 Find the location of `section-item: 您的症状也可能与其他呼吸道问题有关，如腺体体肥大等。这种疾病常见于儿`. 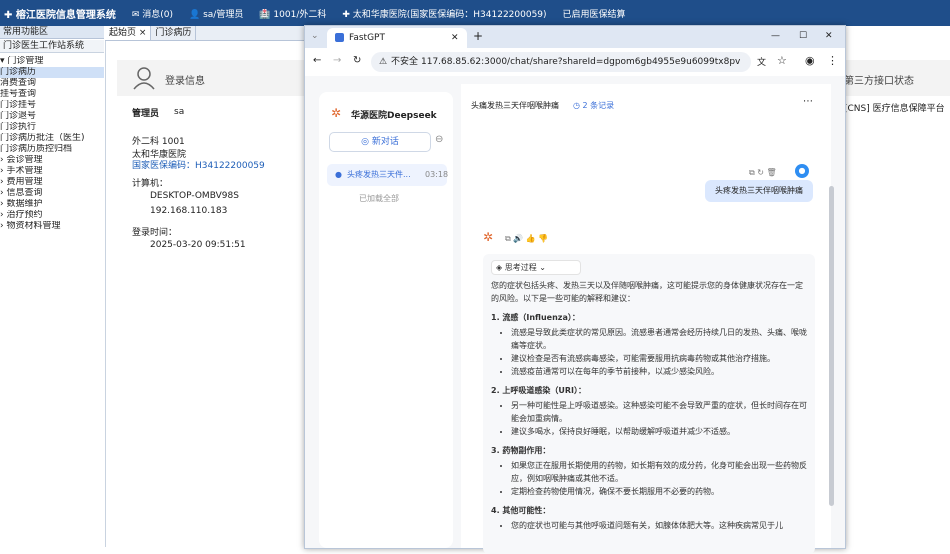

section-item: 您的症状也可能与其他呼吸道问题有关，如腺体体肥大等。这种疾病常见于儿 is located at coordinates (659, 525).